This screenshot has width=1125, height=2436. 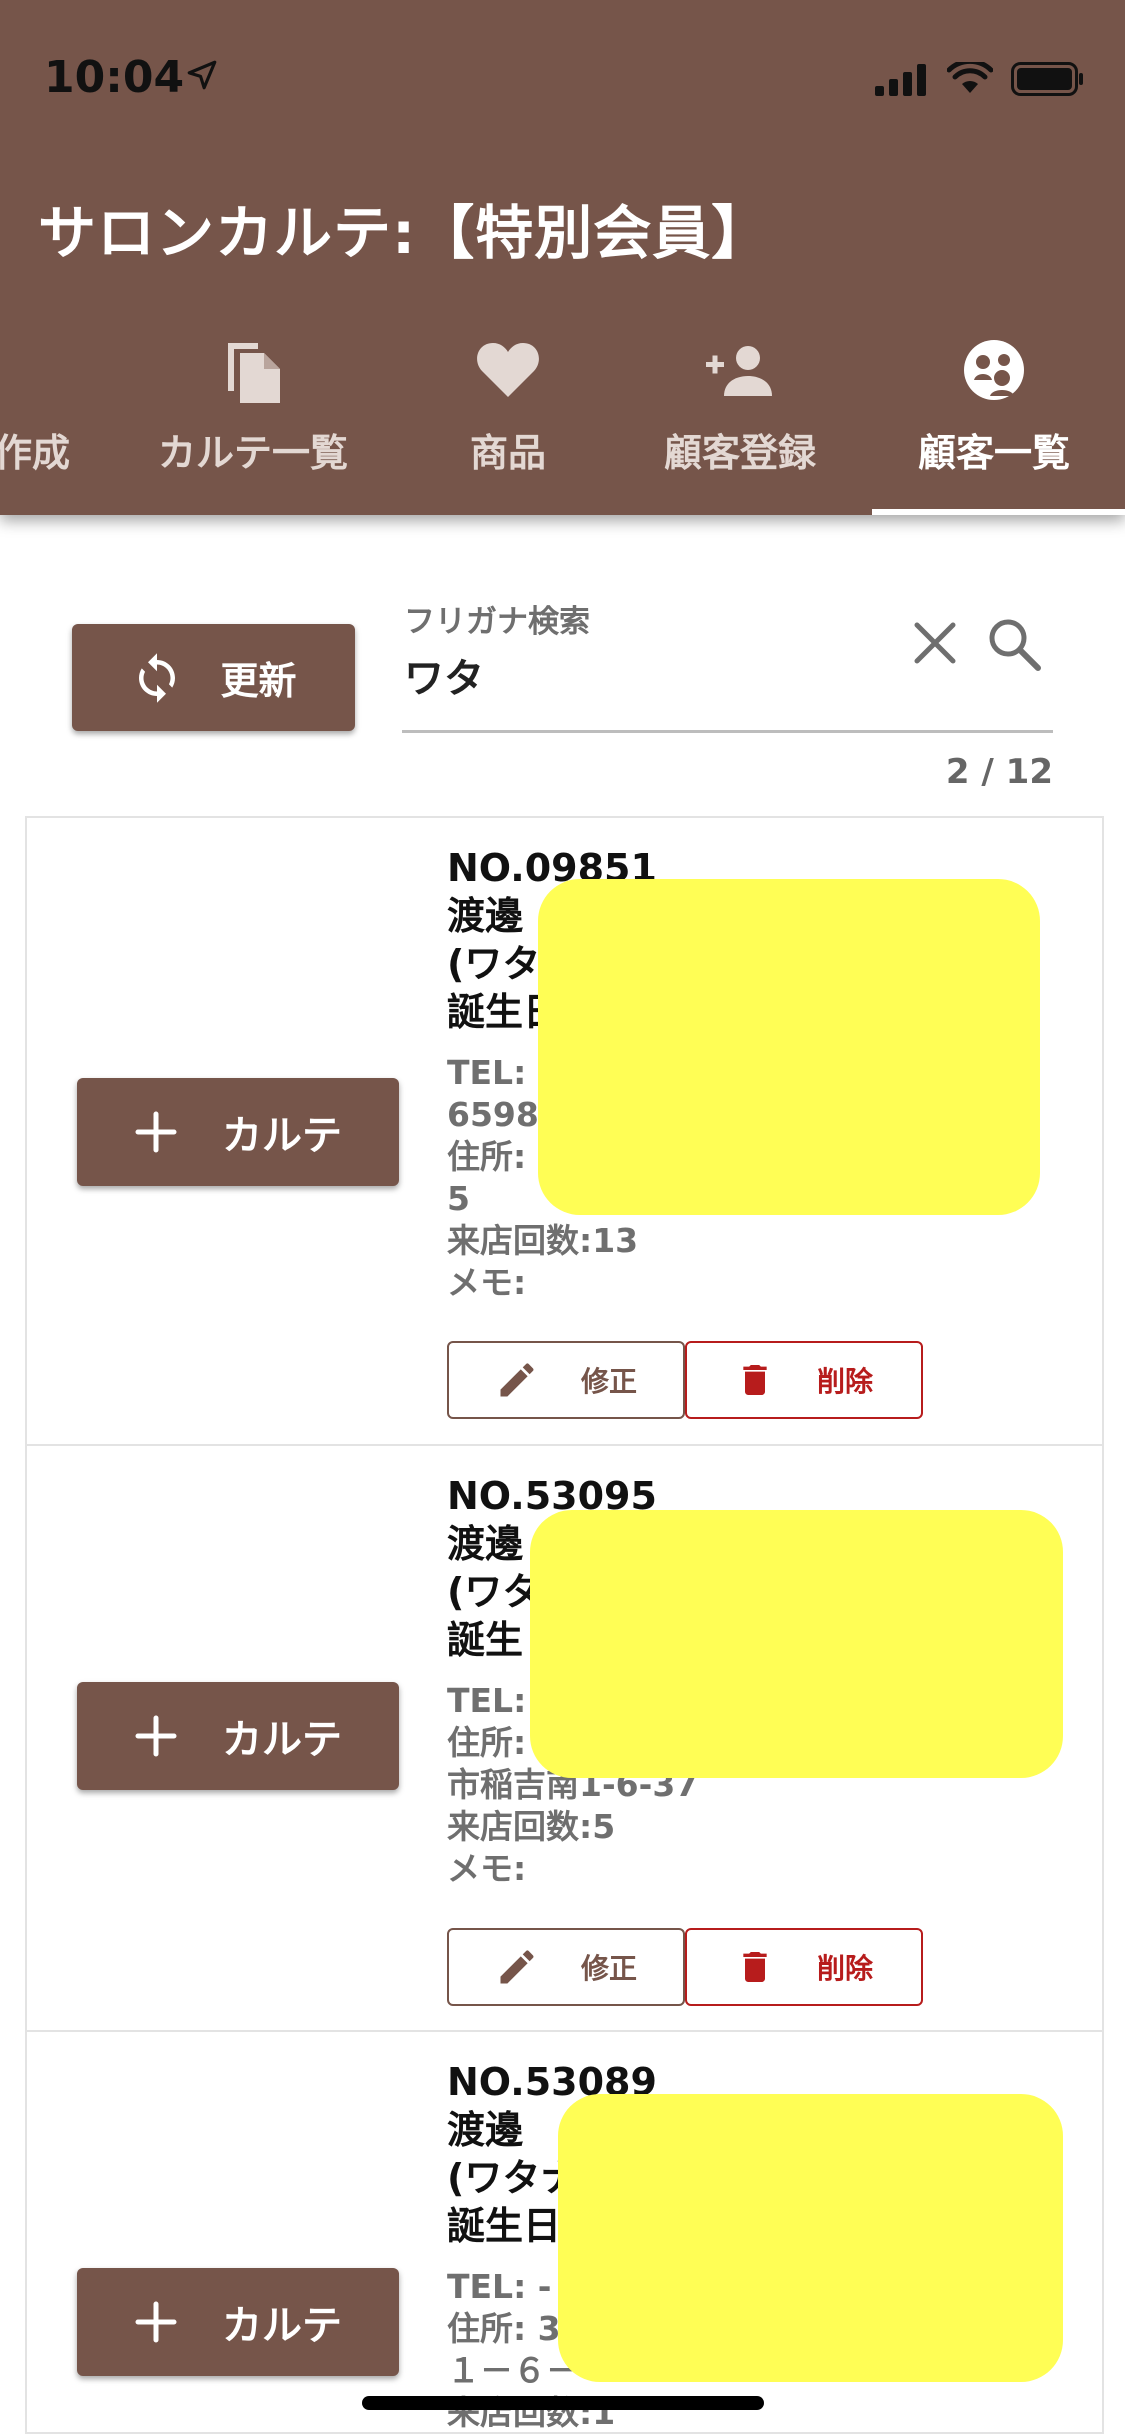 I want to click on wifi-icon, so click(x=970, y=77).